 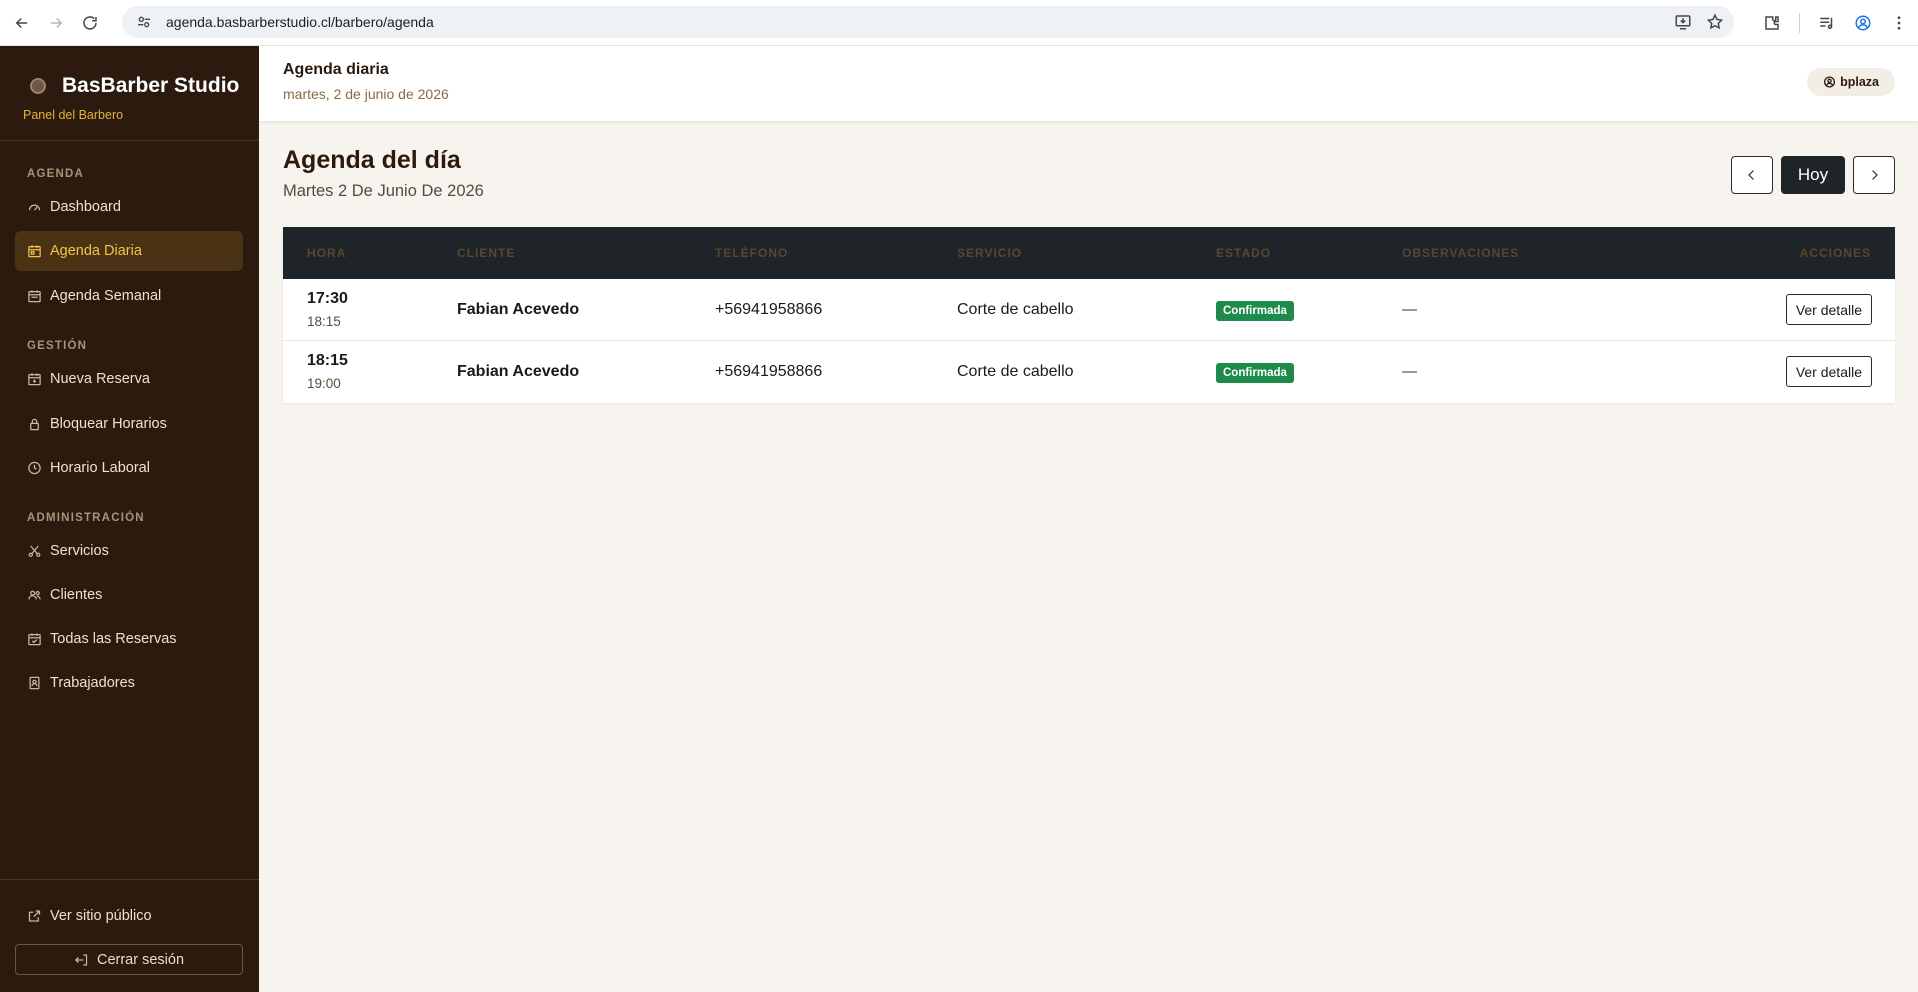 I want to click on sidebar-item-label: Agenda Diaria, so click(x=96, y=251).